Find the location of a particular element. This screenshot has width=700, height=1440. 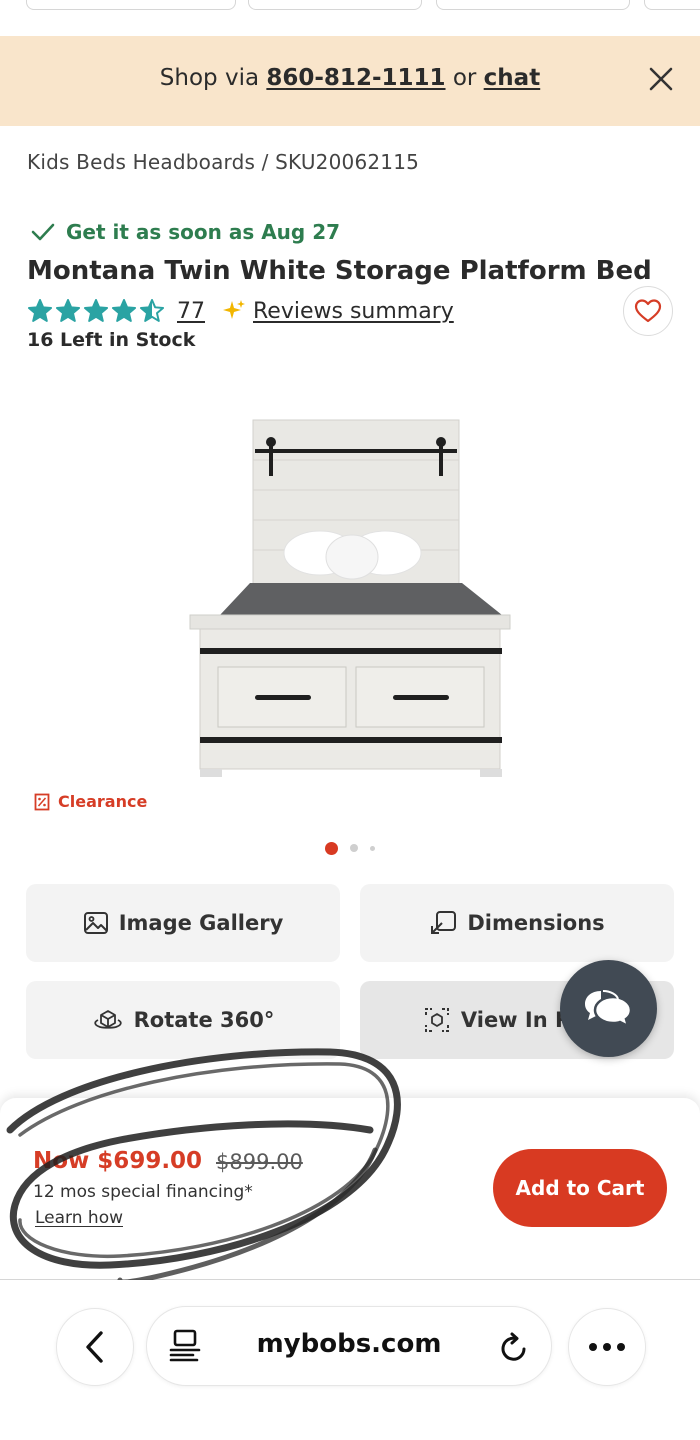

rotate-360-button: Rotate 360° is located at coordinates (183, 1020).